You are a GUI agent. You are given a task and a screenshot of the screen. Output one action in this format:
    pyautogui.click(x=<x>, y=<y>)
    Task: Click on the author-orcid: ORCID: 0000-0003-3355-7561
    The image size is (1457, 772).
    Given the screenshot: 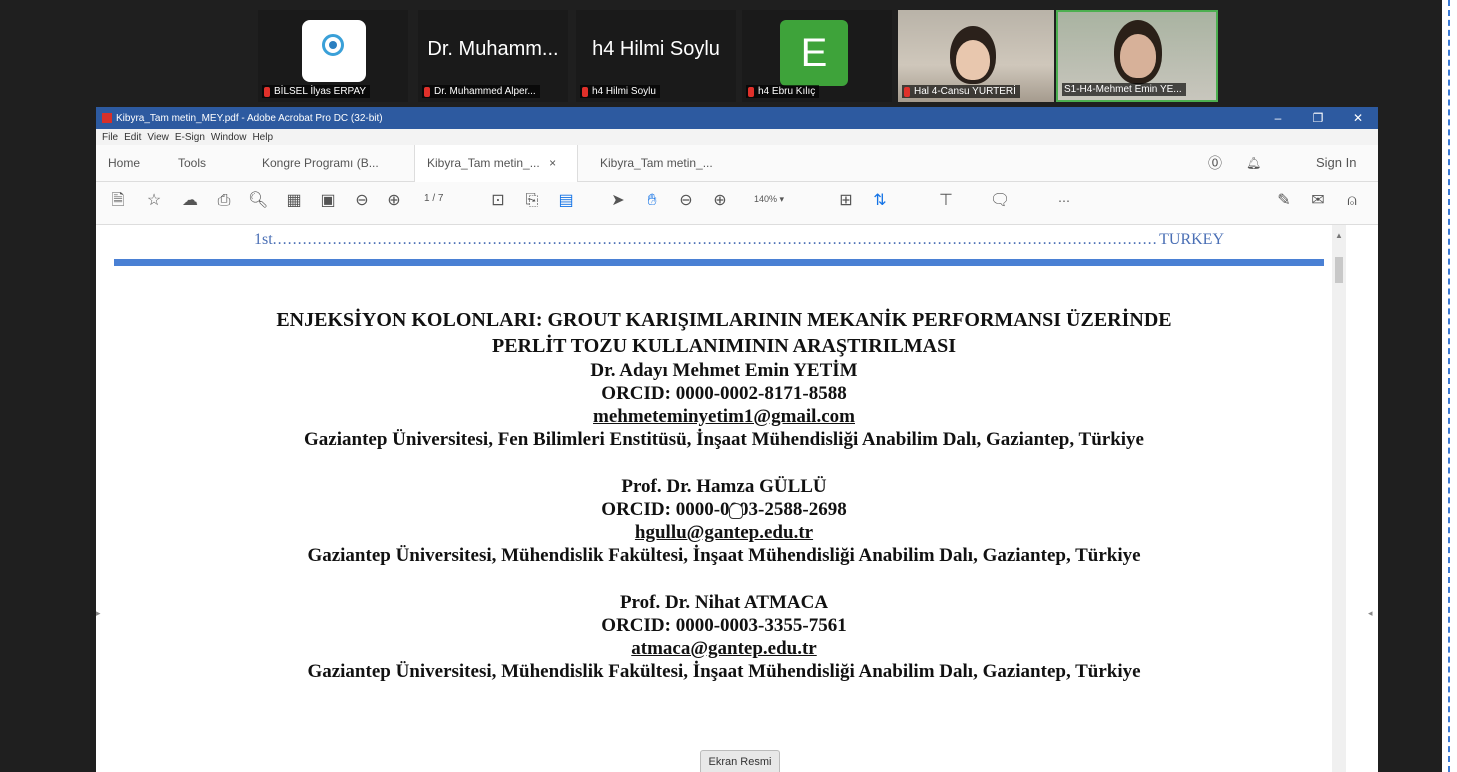 What is the action you would take?
    pyautogui.click(x=724, y=625)
    